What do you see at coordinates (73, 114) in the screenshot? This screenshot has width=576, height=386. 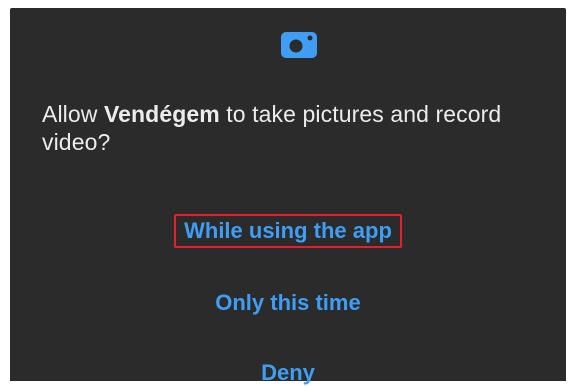 I see `prompt-prefix: Allow` at bounding box center [73, 114].